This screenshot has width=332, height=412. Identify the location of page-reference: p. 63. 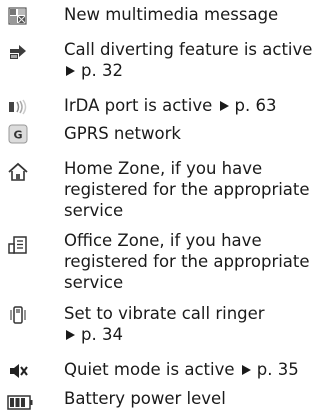
(255, 105).